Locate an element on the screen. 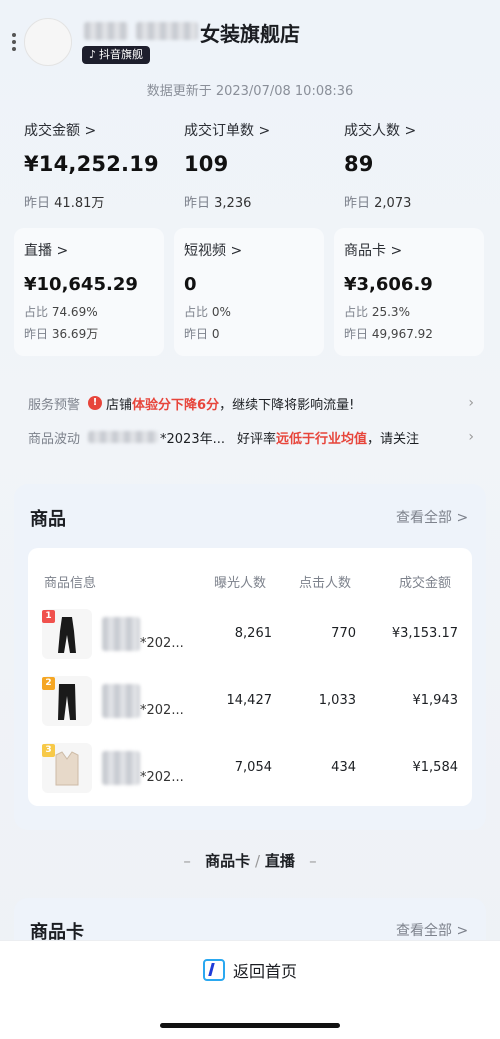  column-header: 曝光人数 is located at coordinates (240, 583).